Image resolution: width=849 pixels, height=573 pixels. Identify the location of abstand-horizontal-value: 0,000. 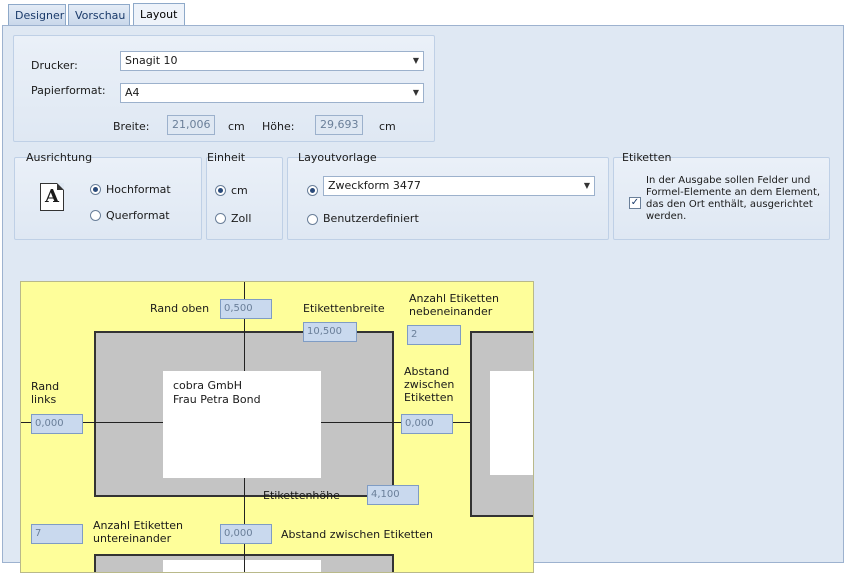
(419, 423).